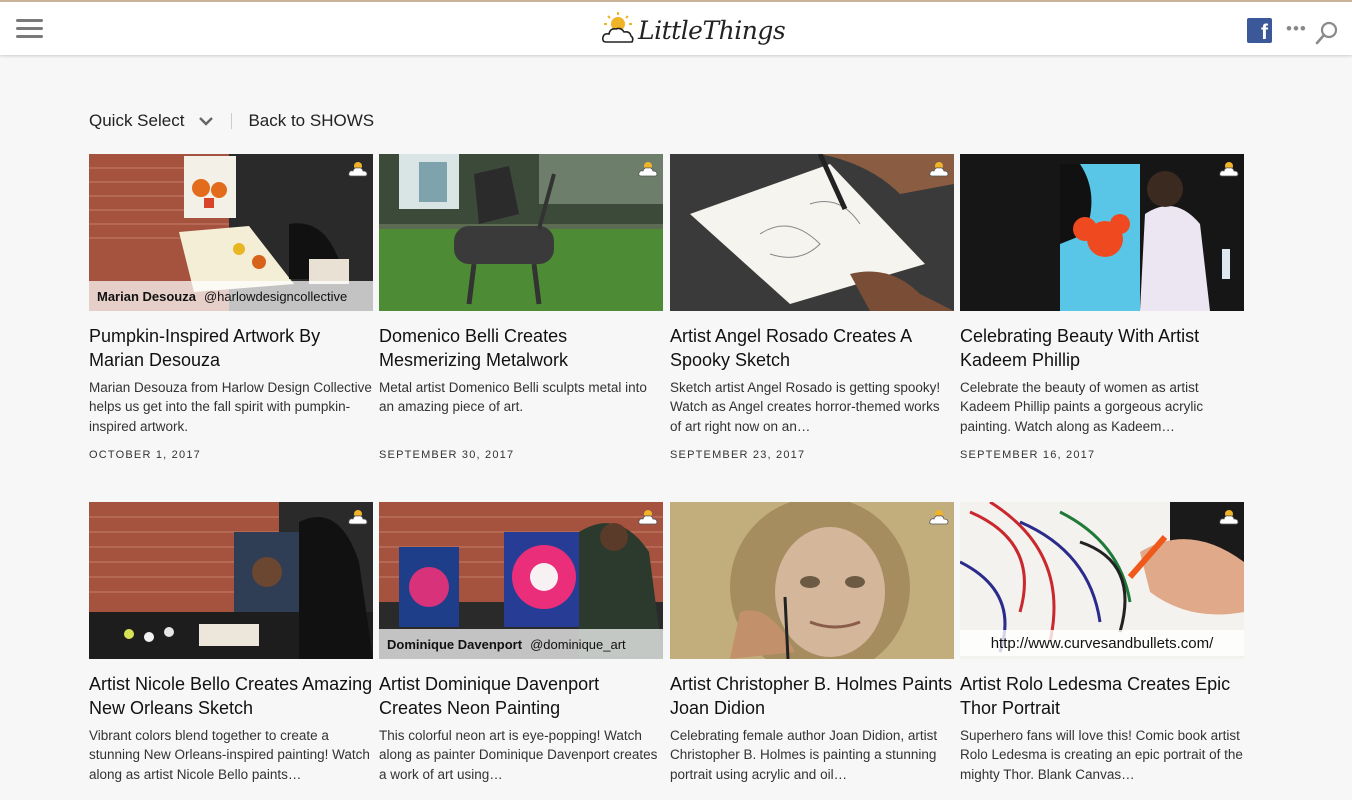  I want to click on back-to-shows-link: Back to SHOWS, so click(311, 121).